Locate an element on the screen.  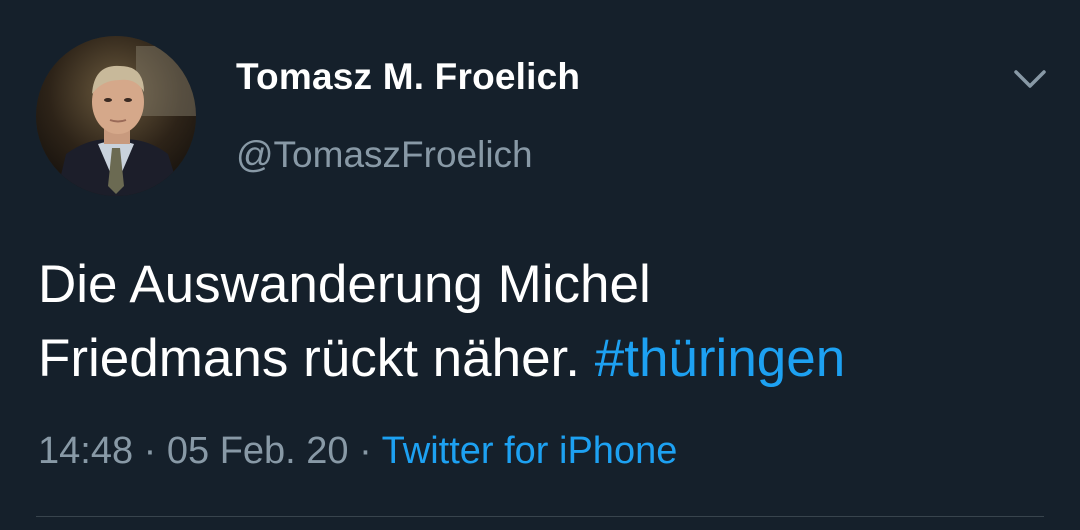
profile-photo-icon is located at coordinates (116, 116).